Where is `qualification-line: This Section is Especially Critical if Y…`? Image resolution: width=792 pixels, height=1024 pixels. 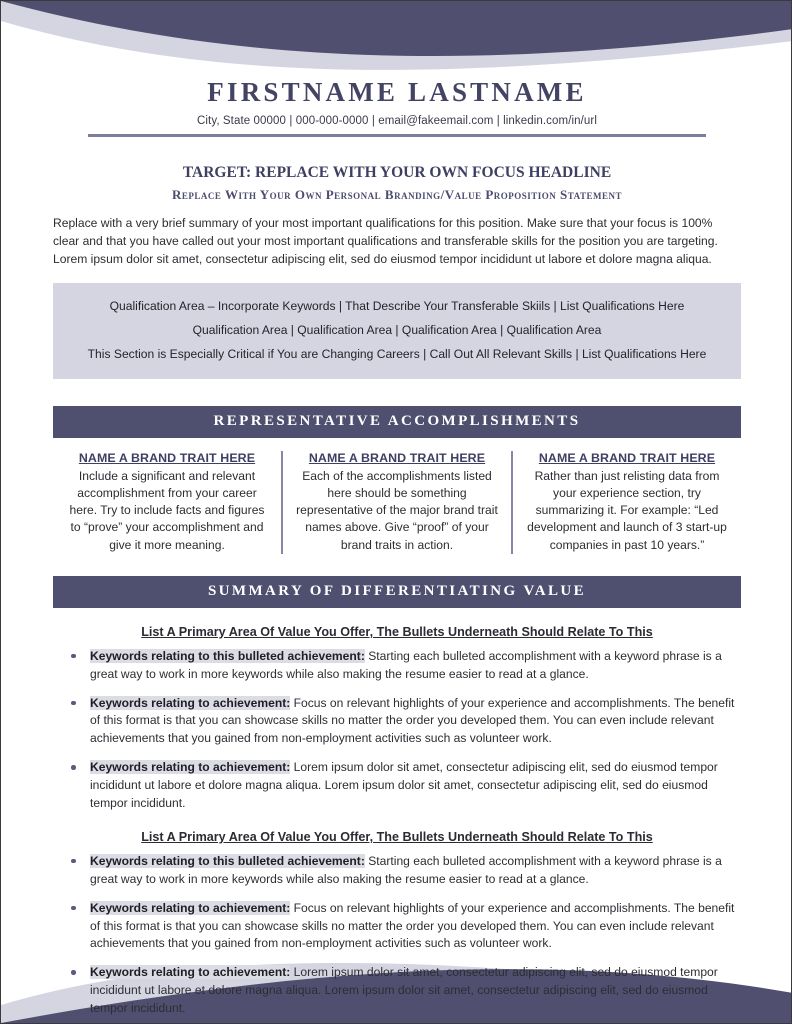 qualification-line: This Section is Especially Critical if Y… is located at coordinates (397, 354).